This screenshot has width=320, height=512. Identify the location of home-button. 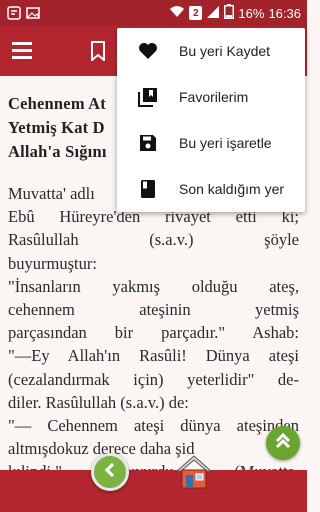
(194, 472).